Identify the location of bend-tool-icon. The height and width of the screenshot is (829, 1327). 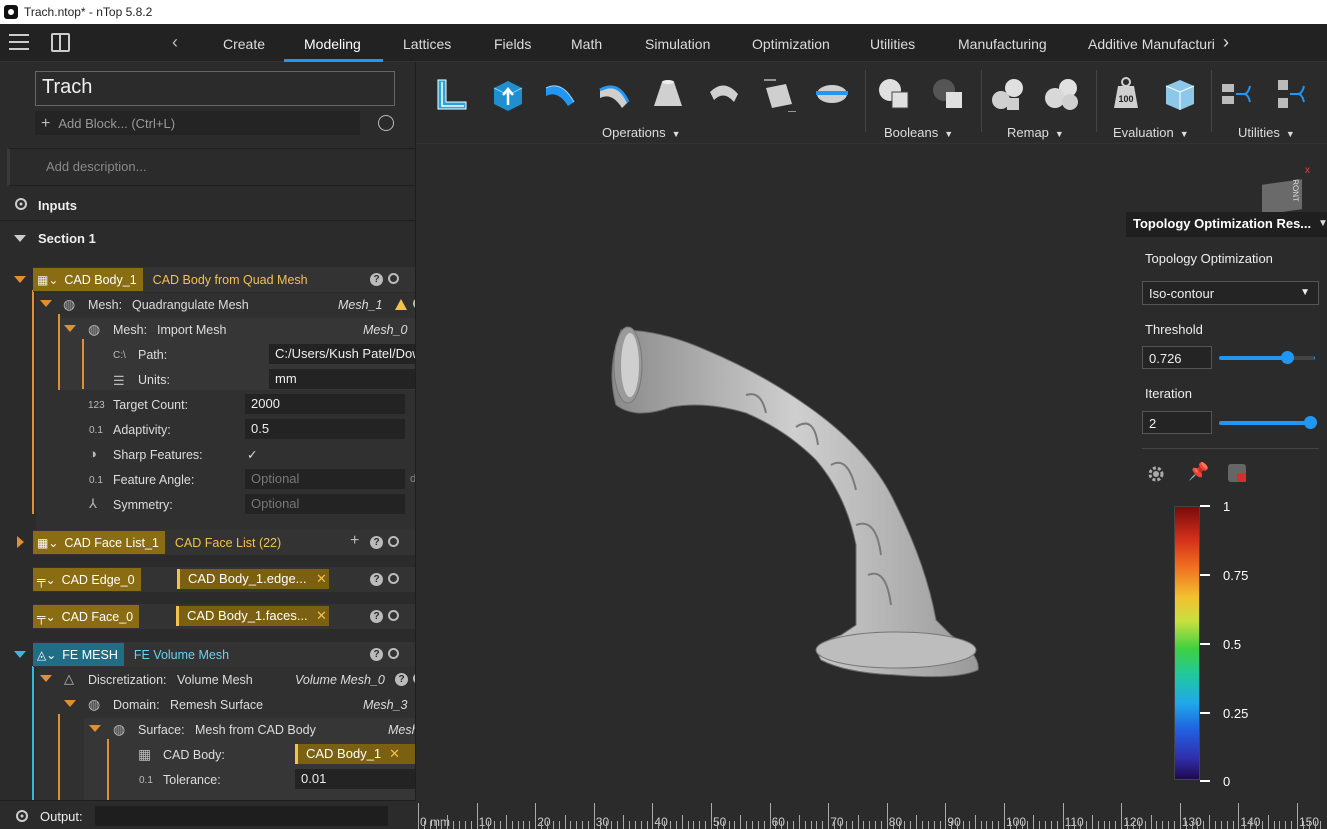
(560, 94).